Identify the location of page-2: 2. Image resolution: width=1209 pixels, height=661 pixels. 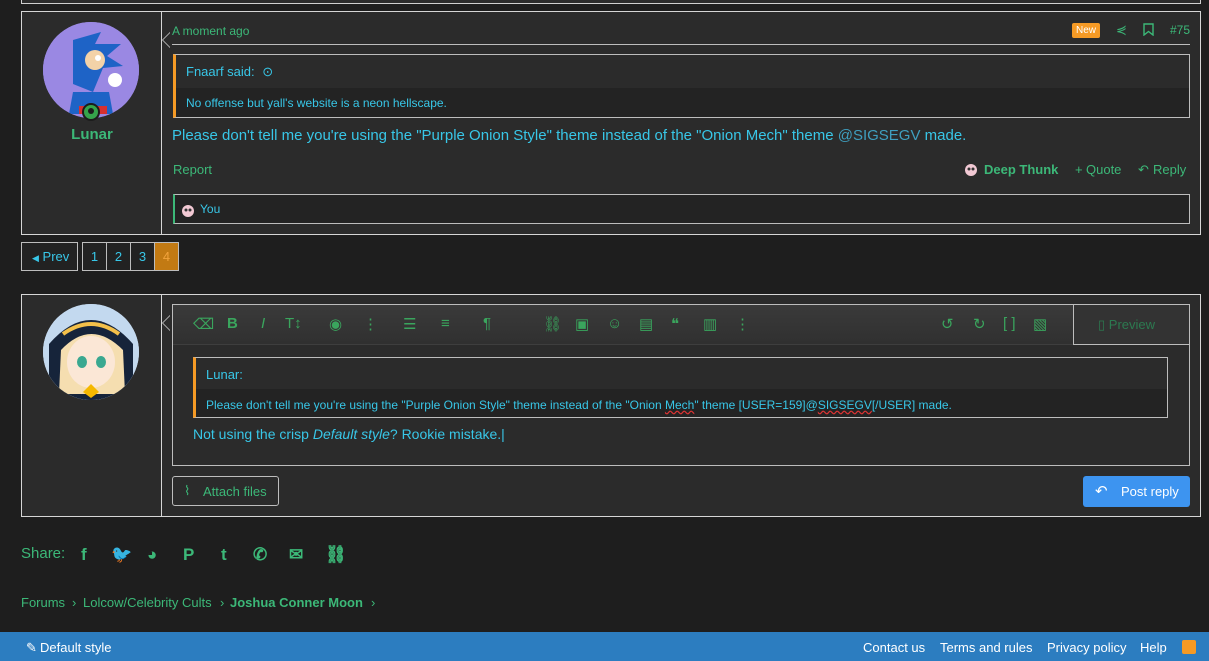
(118, 256).